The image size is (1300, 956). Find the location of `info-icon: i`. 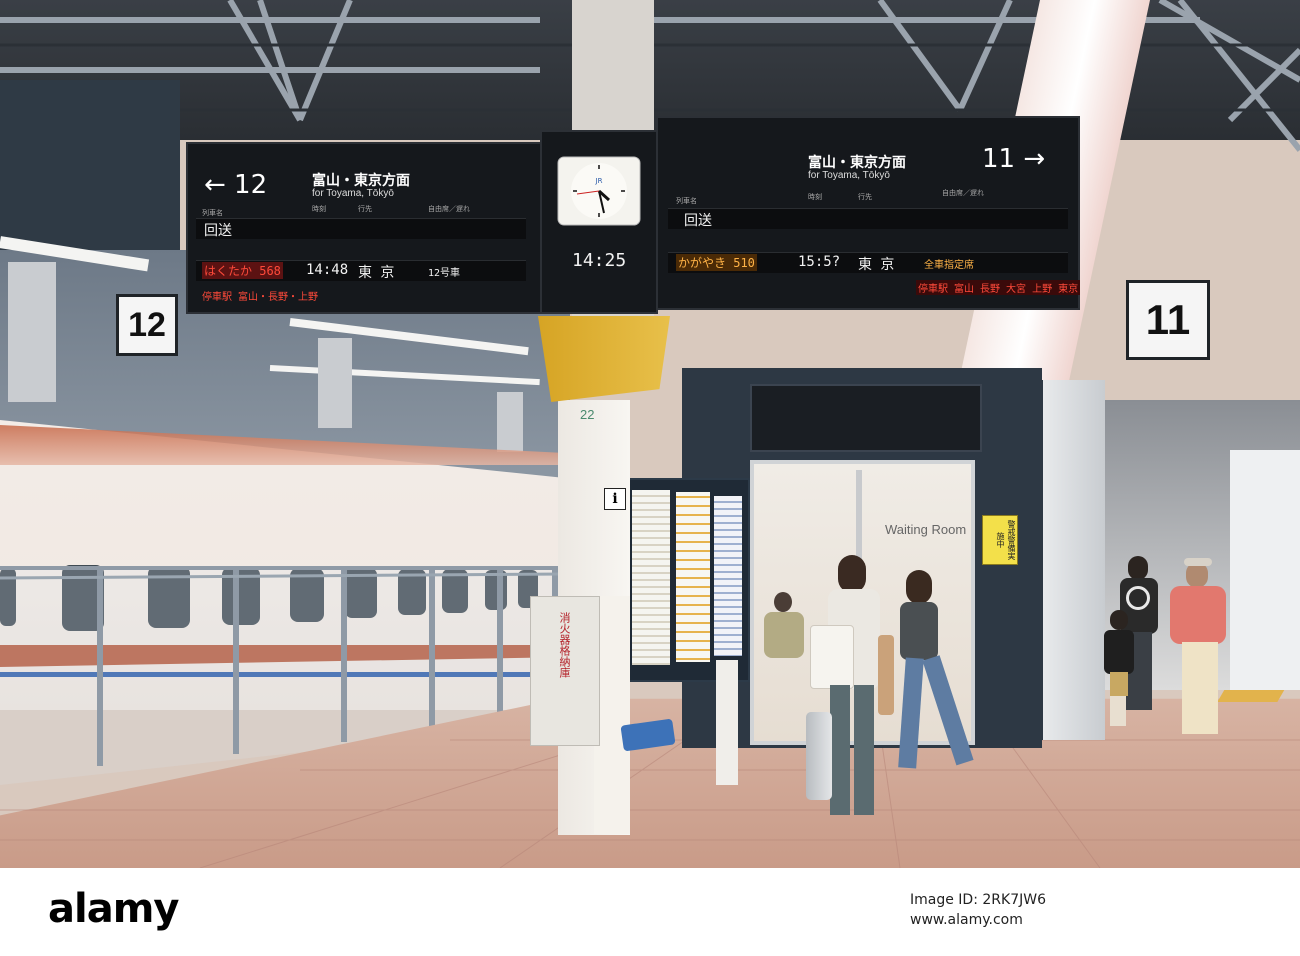

info-icon: i is located at coordinates (615, 499).